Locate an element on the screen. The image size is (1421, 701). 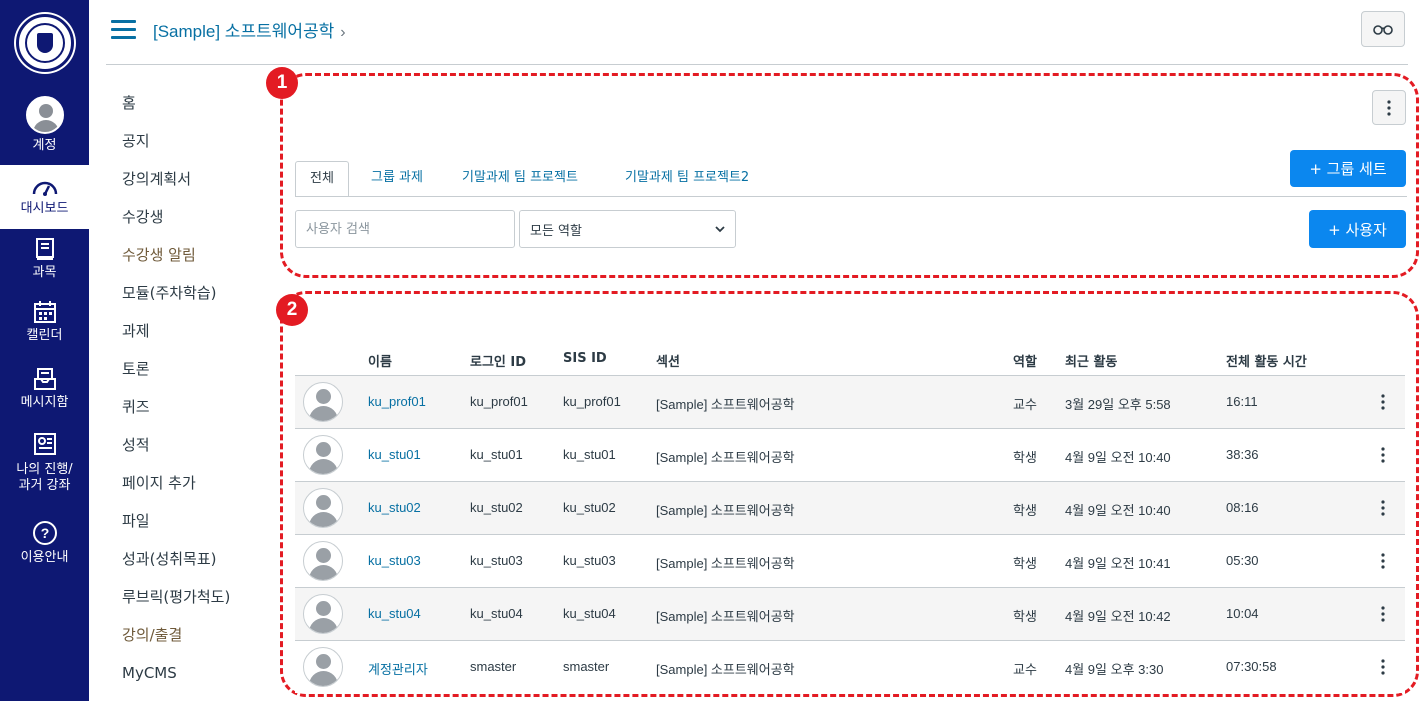
course-nav-item: 퀴즈 is located at coordinates (197, 407).